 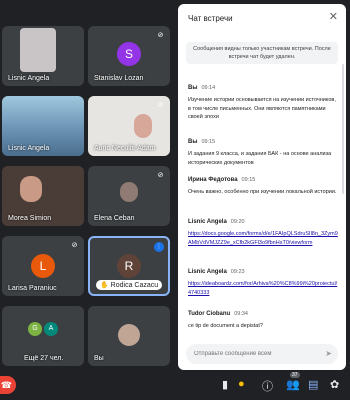 What do you see at coordinates (175, 386) in the screenshot?
I see `bottom-toolbar: ☎ ▮ ● ⓘ 👥 37 ▤ ✿` at bounding box center [175, 386].